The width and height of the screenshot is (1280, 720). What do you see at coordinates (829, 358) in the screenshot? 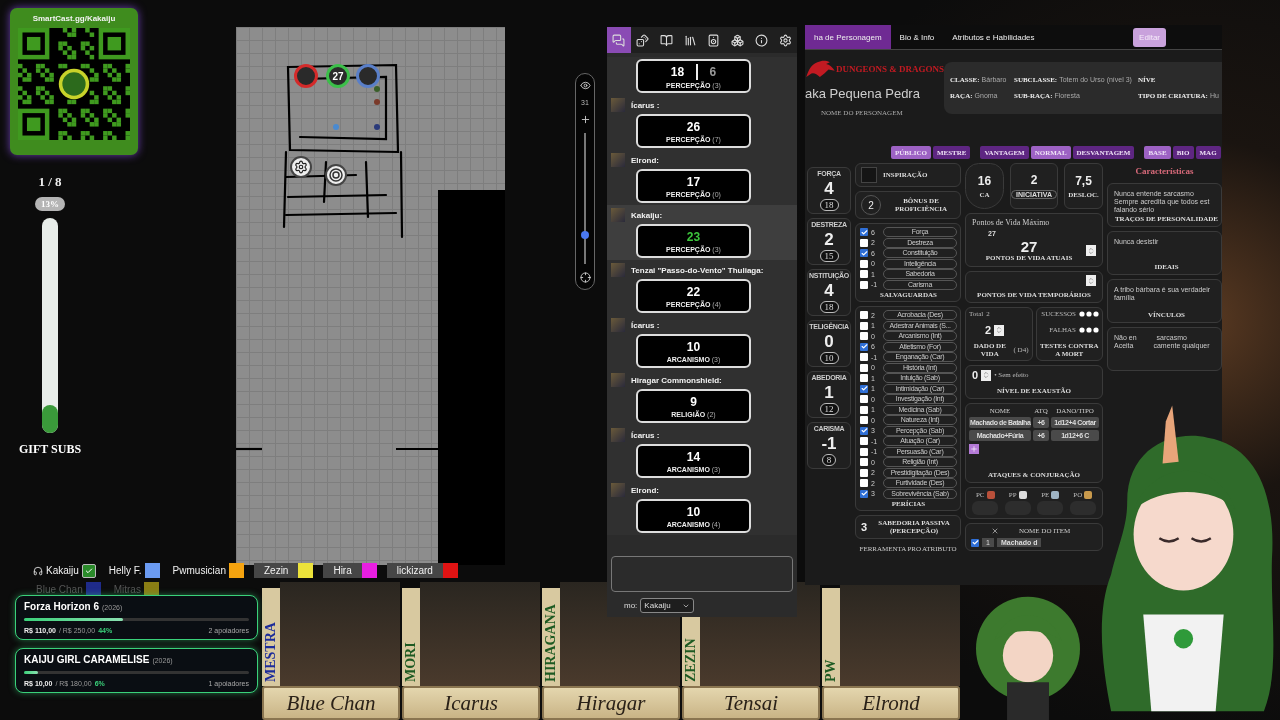
I see `ability-score: 10` at bounding box center [829, 358].